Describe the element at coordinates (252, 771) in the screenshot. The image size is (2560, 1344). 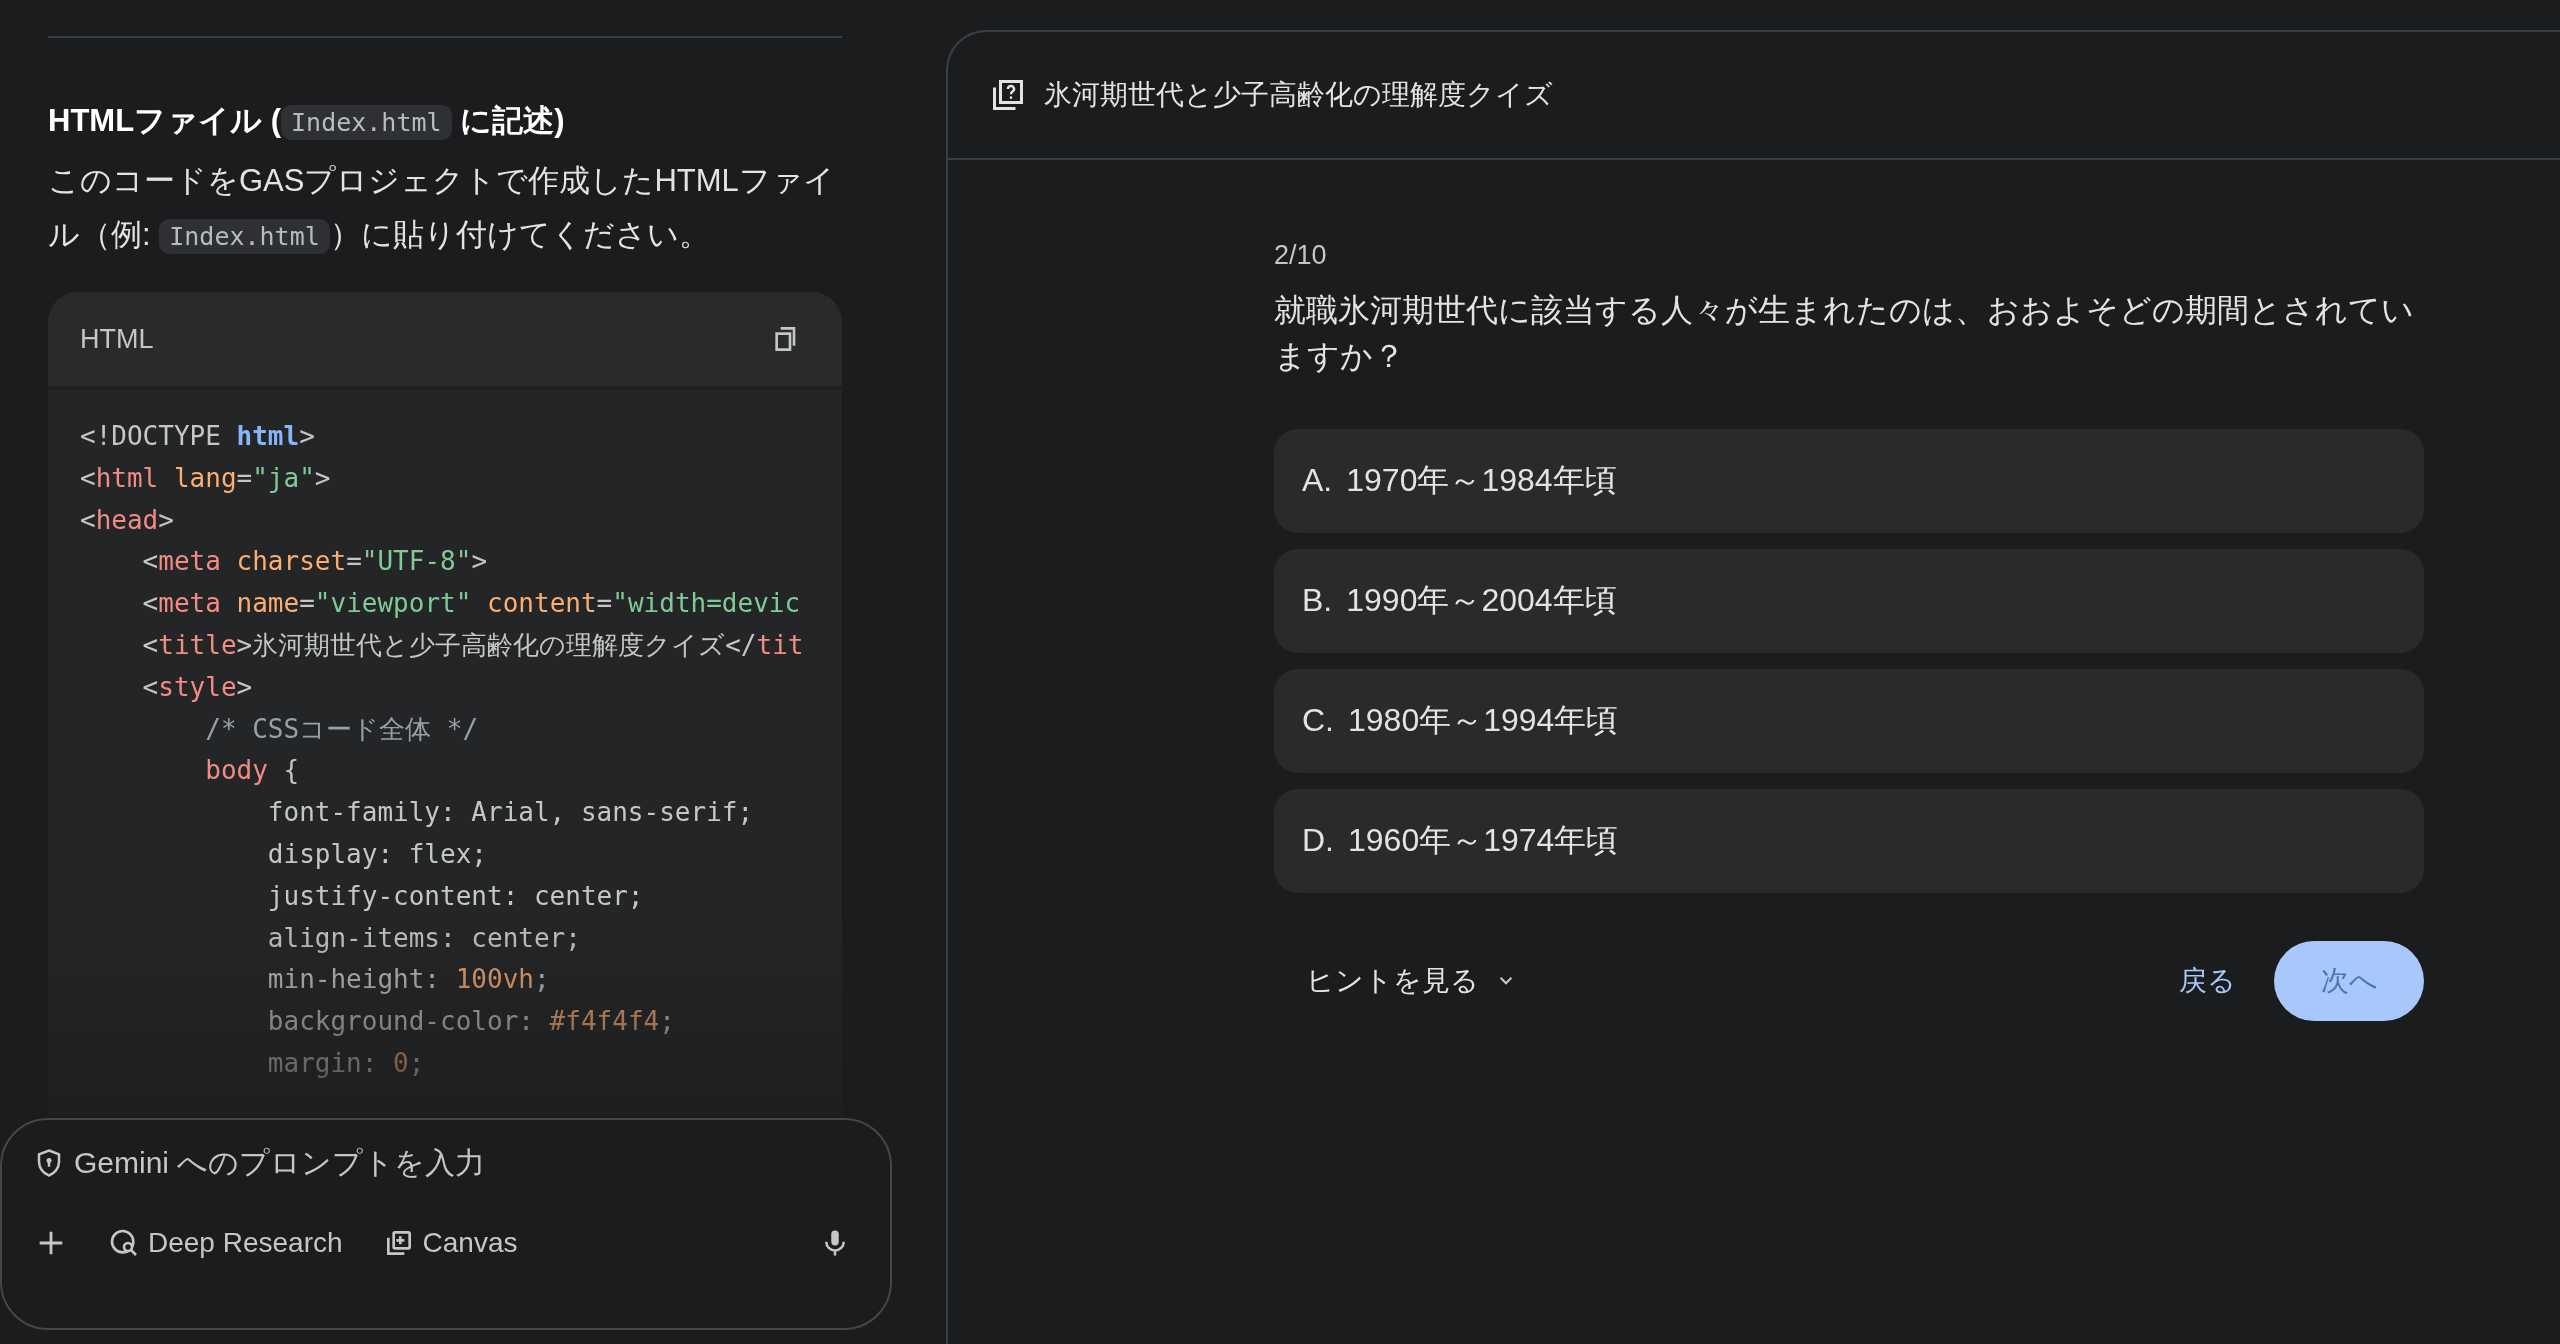
I see `code-line: body {` at that location.